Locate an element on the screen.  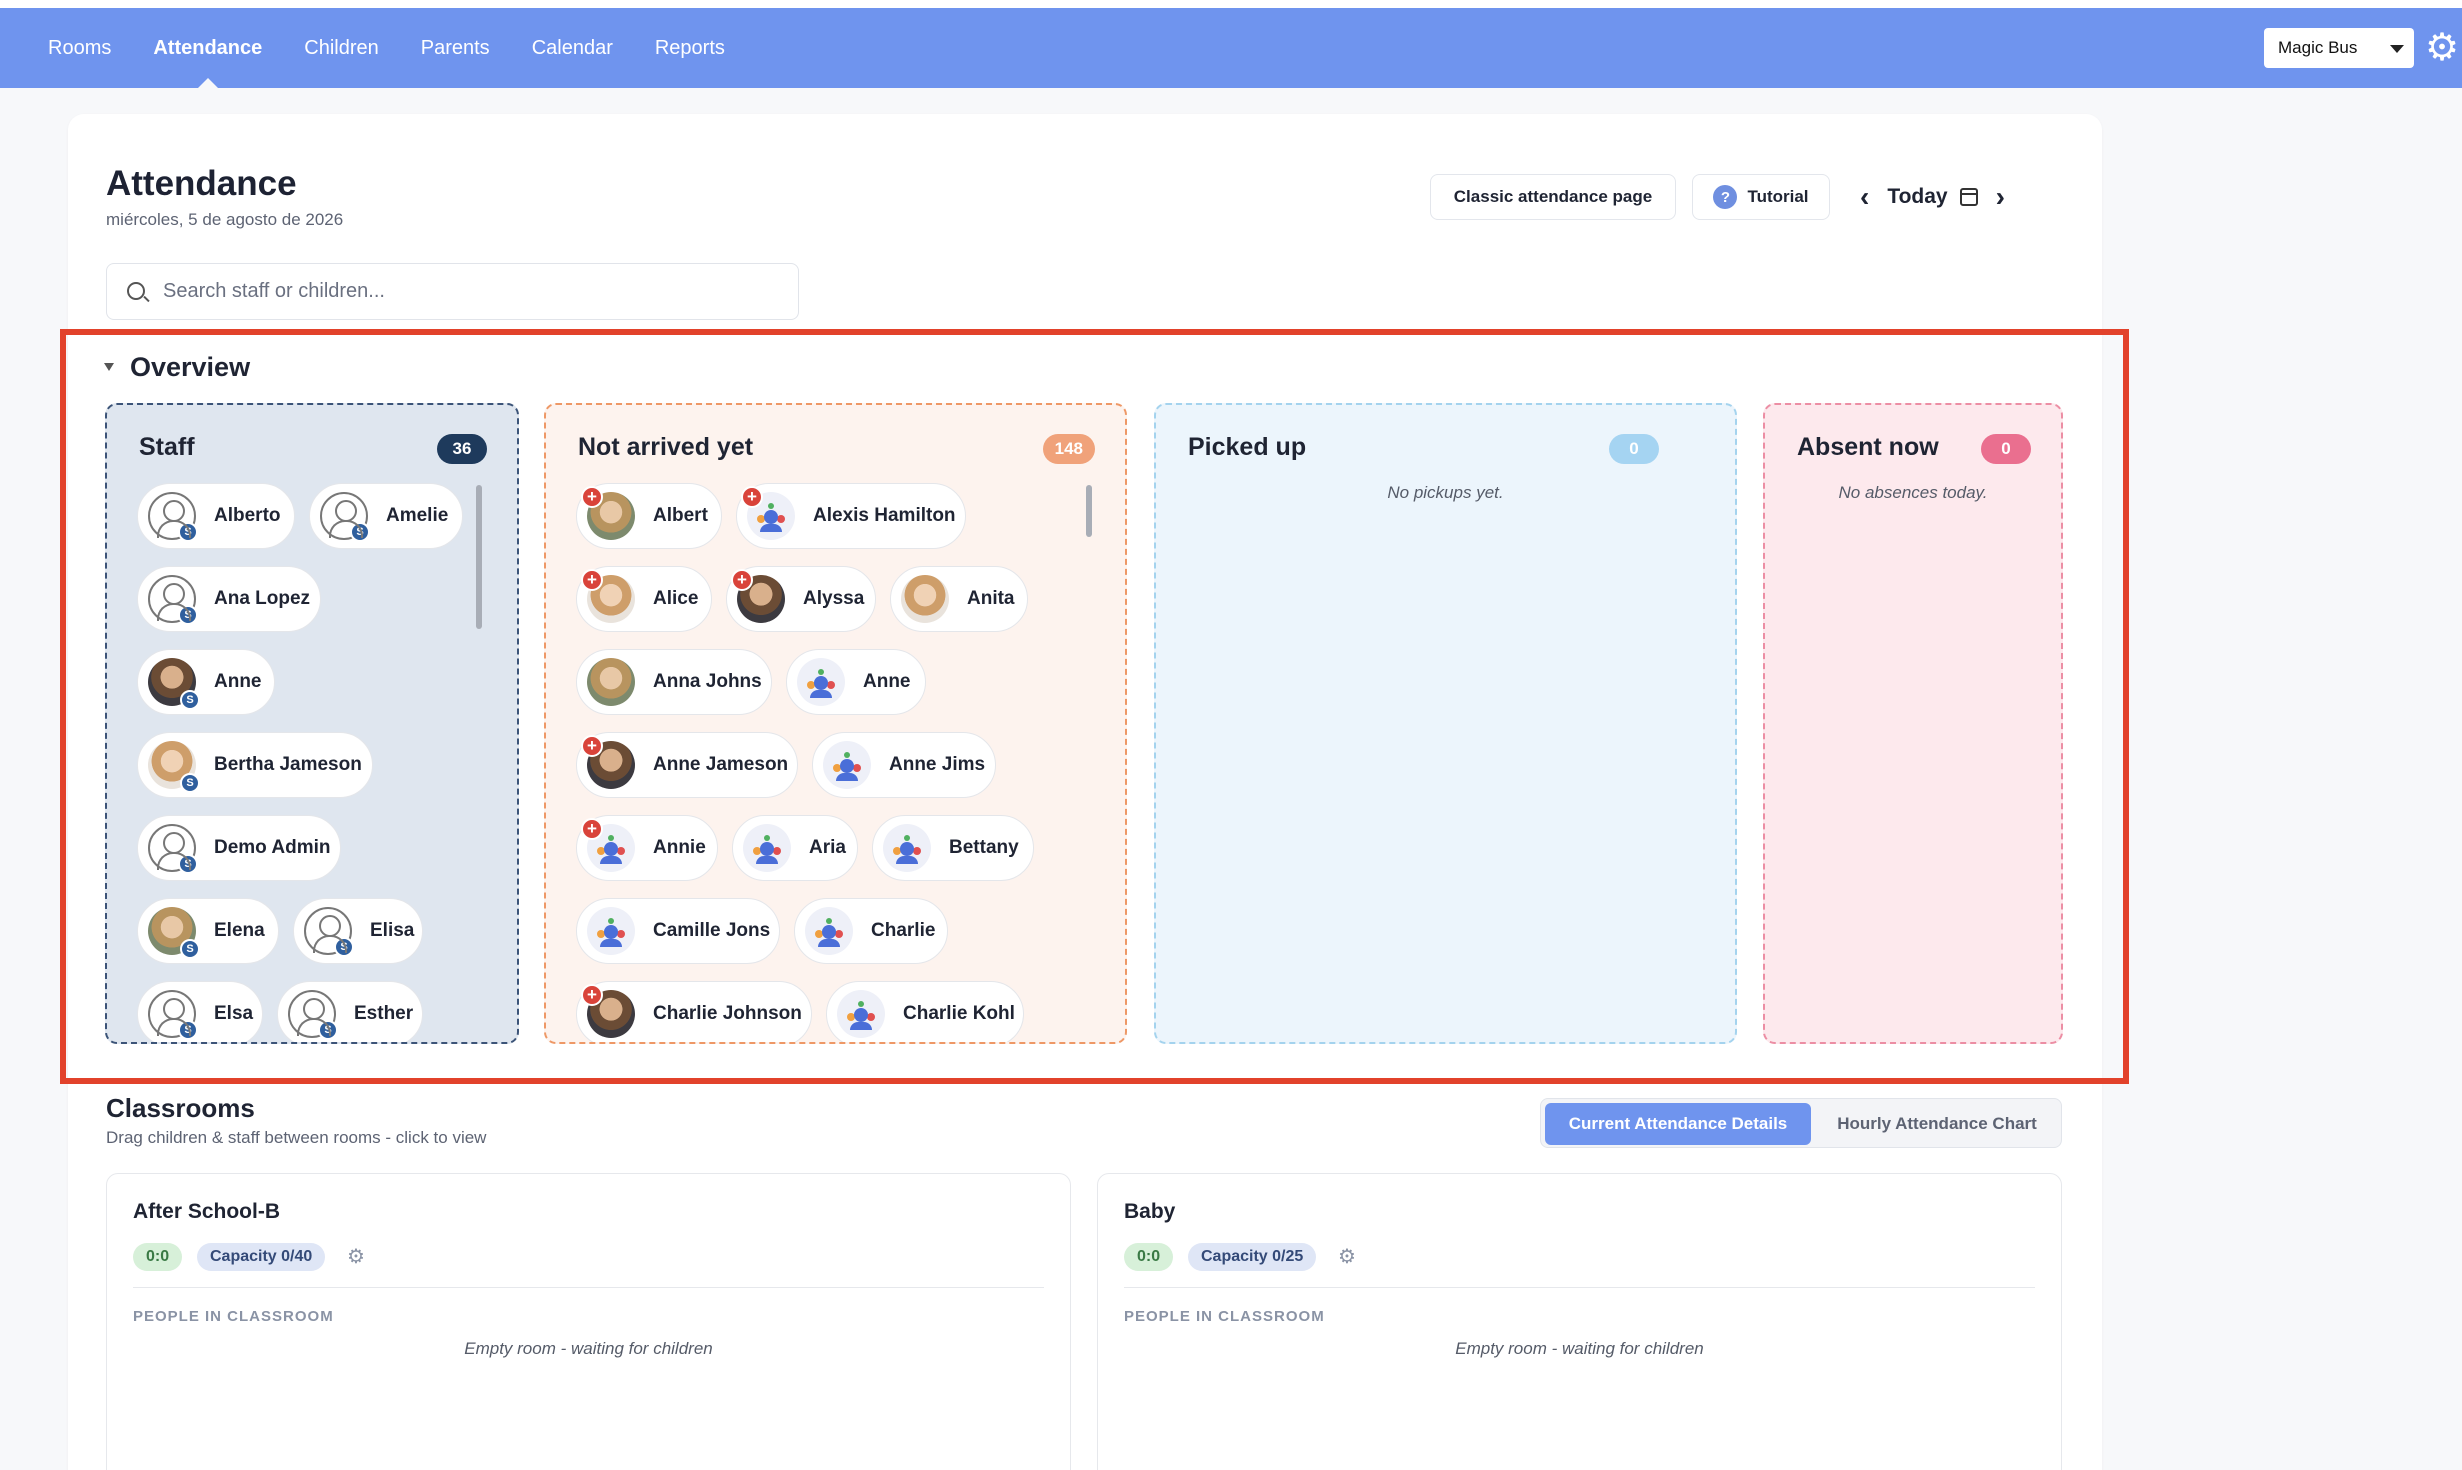
staff-name: Elsa is located at coordinates (234, 1013).